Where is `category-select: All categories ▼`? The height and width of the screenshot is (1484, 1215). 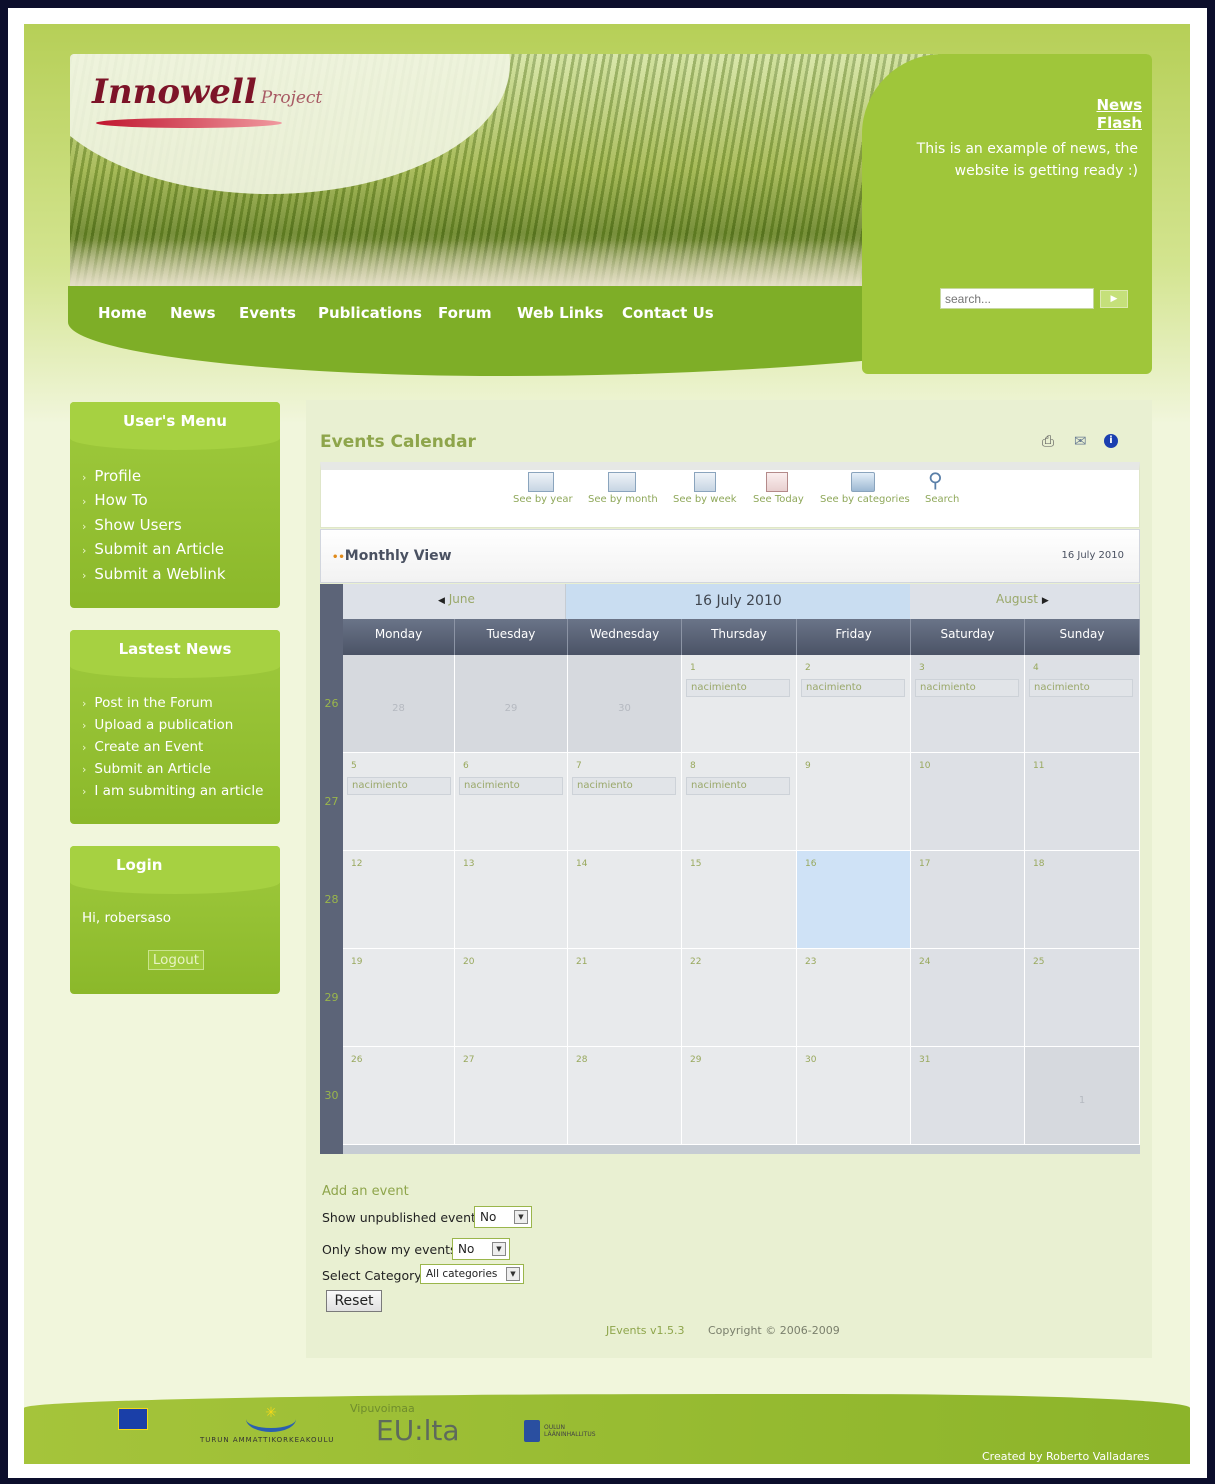 category-select: All categories ▼ is located at coordinates (472, 1274).